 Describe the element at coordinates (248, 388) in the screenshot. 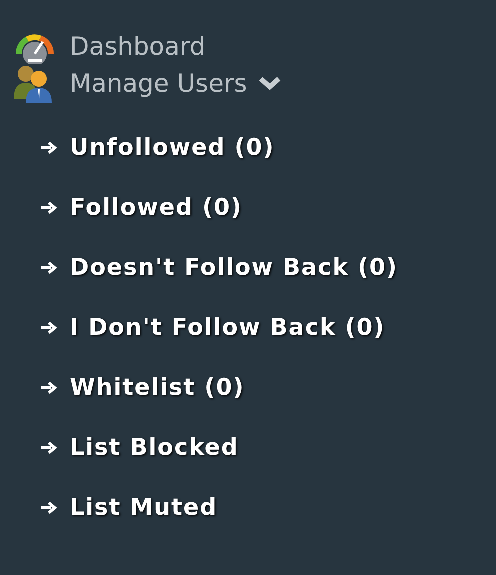

I see `submenu-item: Whitelist (0)` at that location.